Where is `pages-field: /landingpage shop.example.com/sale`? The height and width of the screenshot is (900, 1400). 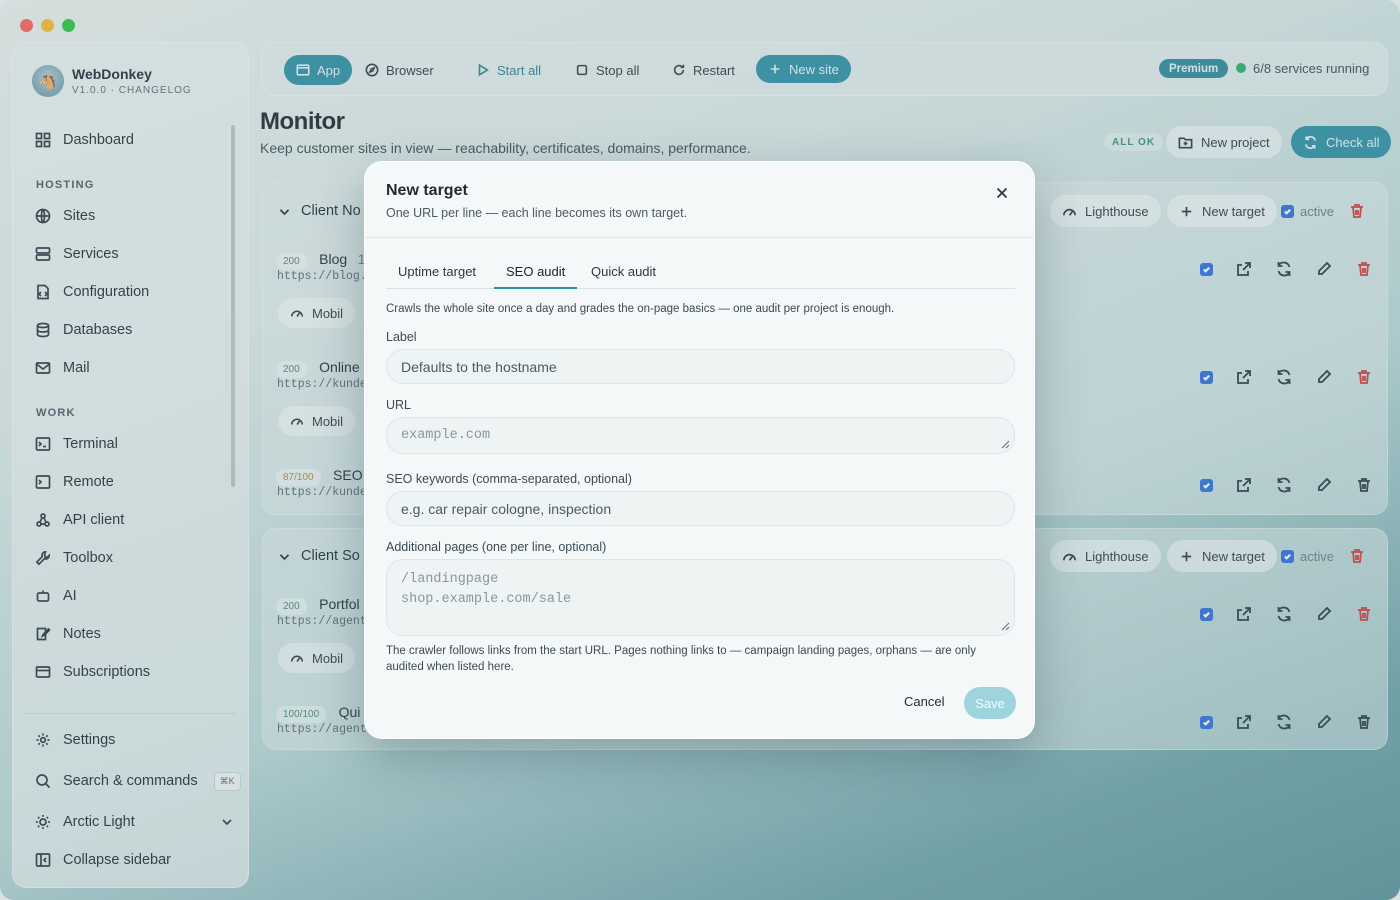 pages-field: /landingpage shop.example.com/sale is located at coordinates (700, 597).